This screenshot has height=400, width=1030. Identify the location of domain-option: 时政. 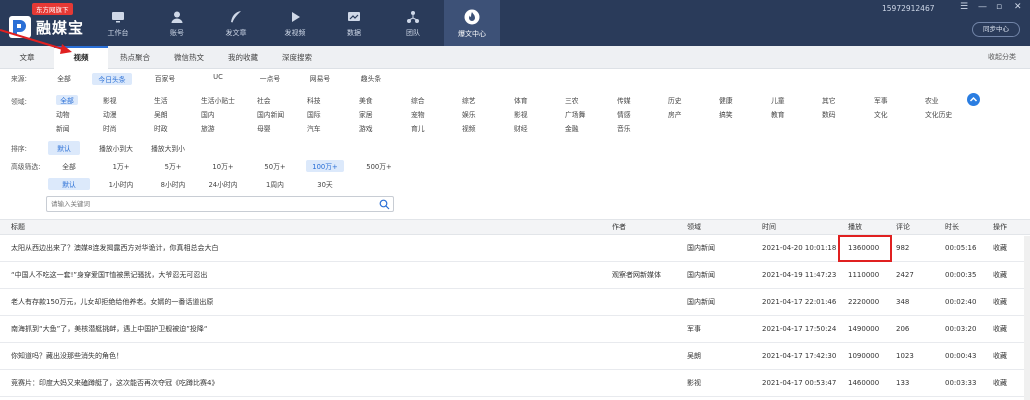
(175, 128).